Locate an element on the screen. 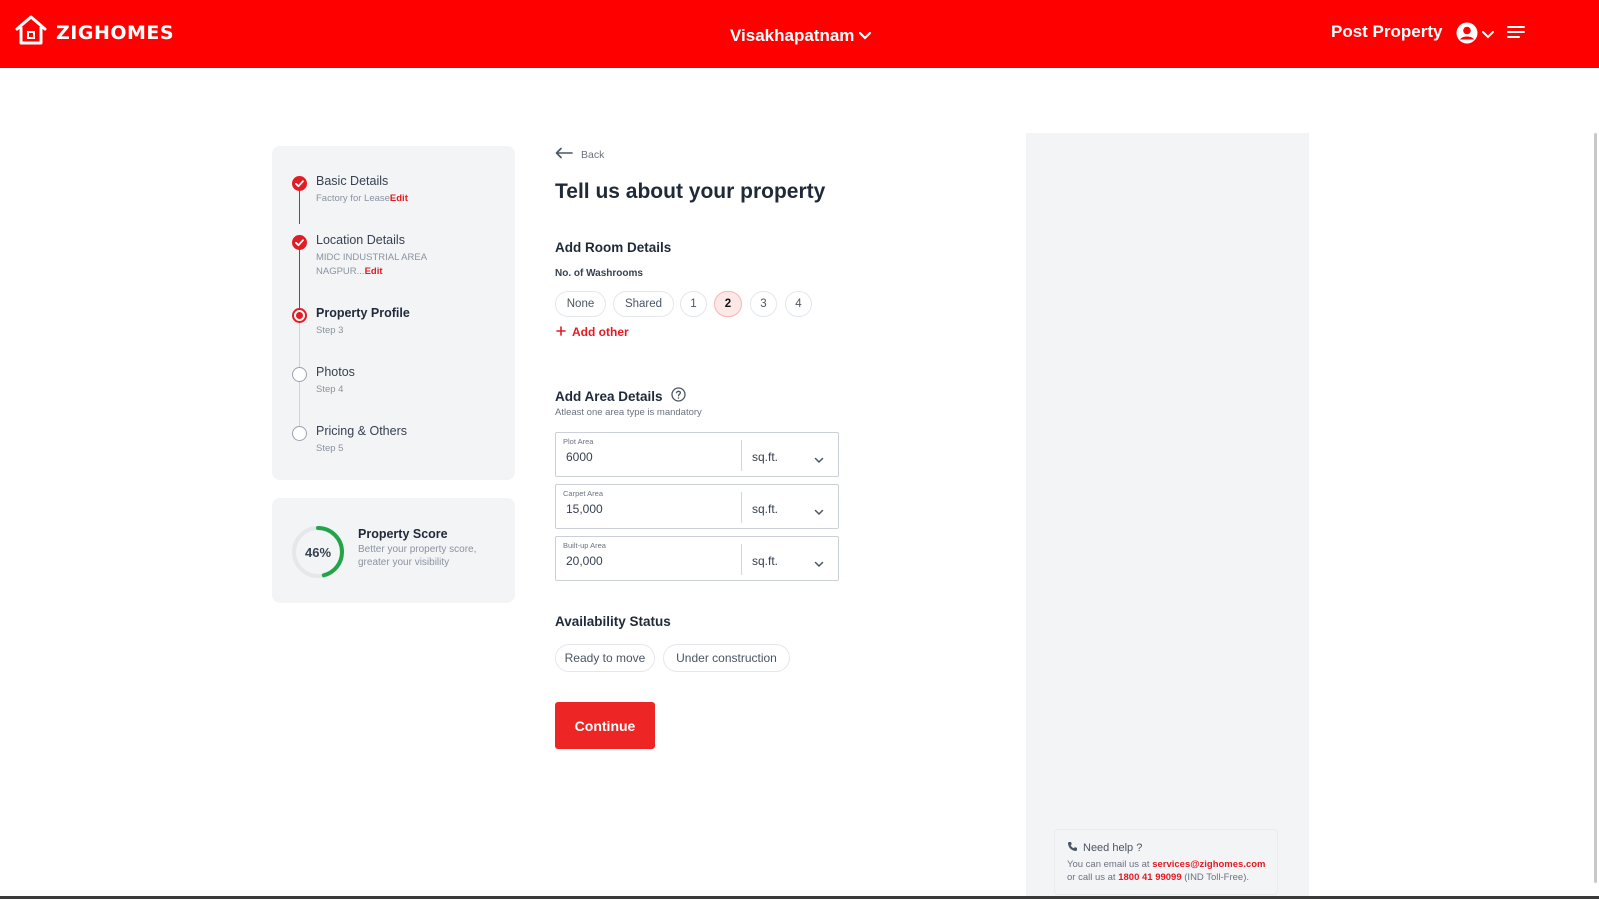 Image resolution: width=1599 pixels, height=899 pixels. plot-area-field: Plot Area 6000 sq.ft. is located at coordinates (697, 454).